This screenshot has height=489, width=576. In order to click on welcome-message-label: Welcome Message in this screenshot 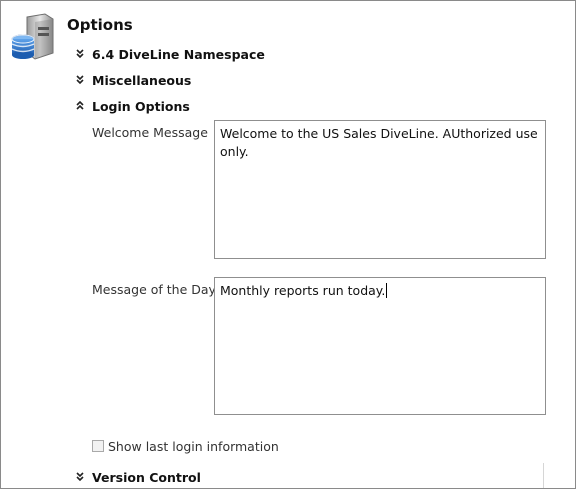, I will do `click(150, 132)`.